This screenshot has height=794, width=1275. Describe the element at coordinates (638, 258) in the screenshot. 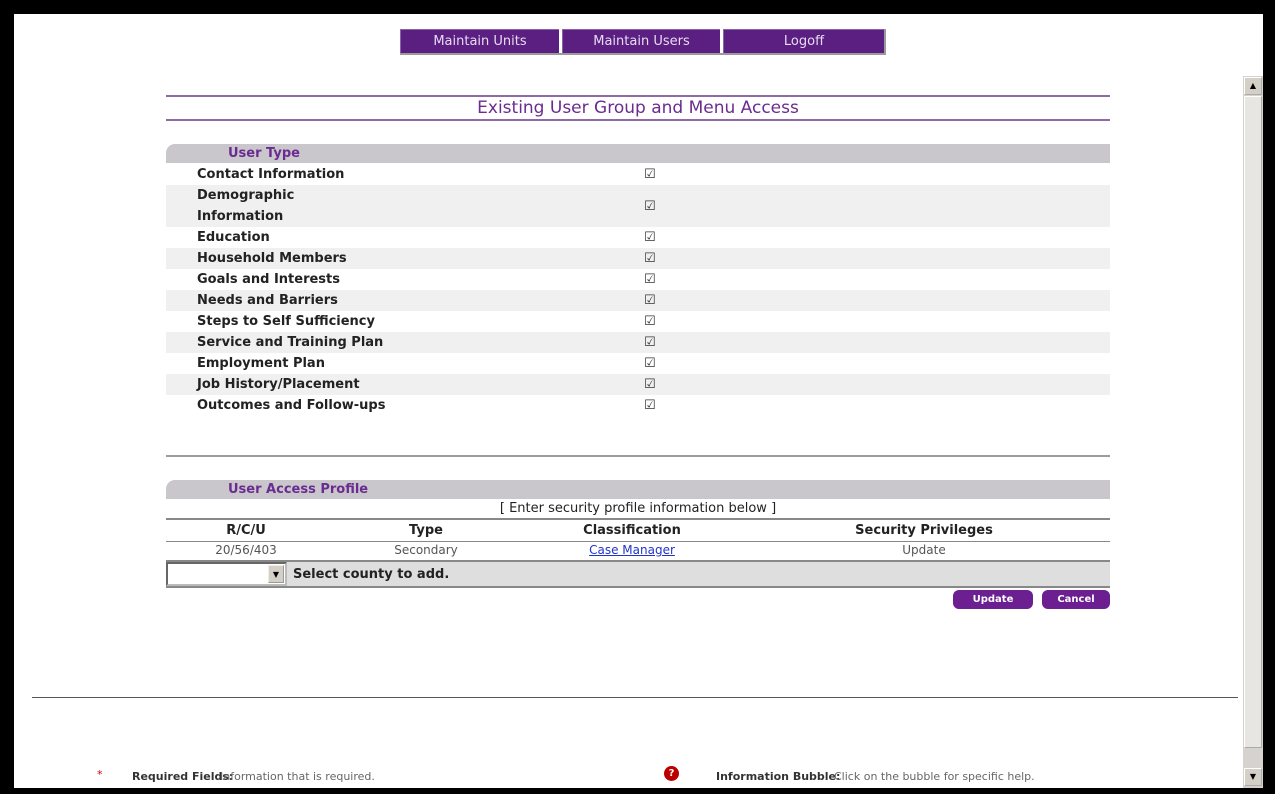

I see `list-item: Household Members ☑` at that location.